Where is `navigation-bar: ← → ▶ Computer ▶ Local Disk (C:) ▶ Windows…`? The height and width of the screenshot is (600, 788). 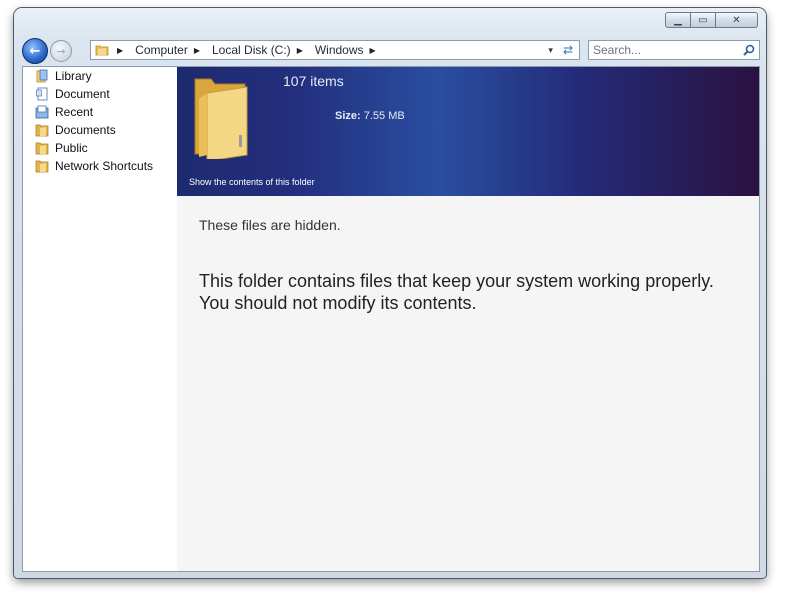
navigation-bar: ← → ▶ Computer ▶ Local Disk (C:) ▶ Windows… is located at coordinates (390, 51).